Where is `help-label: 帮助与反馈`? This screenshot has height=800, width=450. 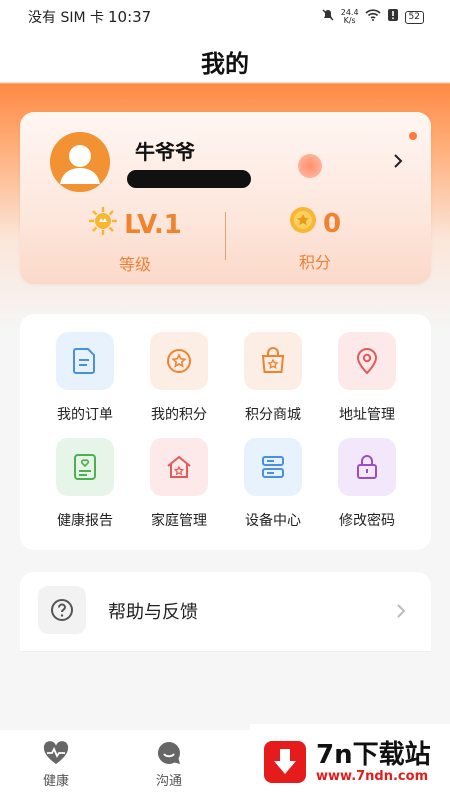 help-label: 帮助与反馈 is located at coordinates (153, 612).